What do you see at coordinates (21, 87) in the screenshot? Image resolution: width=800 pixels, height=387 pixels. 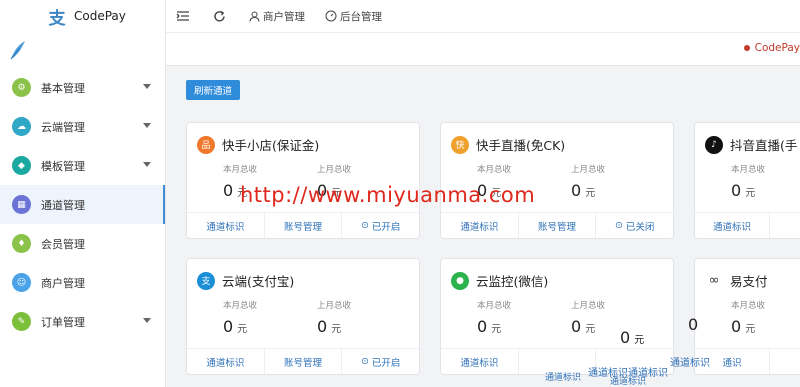 I see `basic-icon: ⚙` at bounding box center [21, 87].